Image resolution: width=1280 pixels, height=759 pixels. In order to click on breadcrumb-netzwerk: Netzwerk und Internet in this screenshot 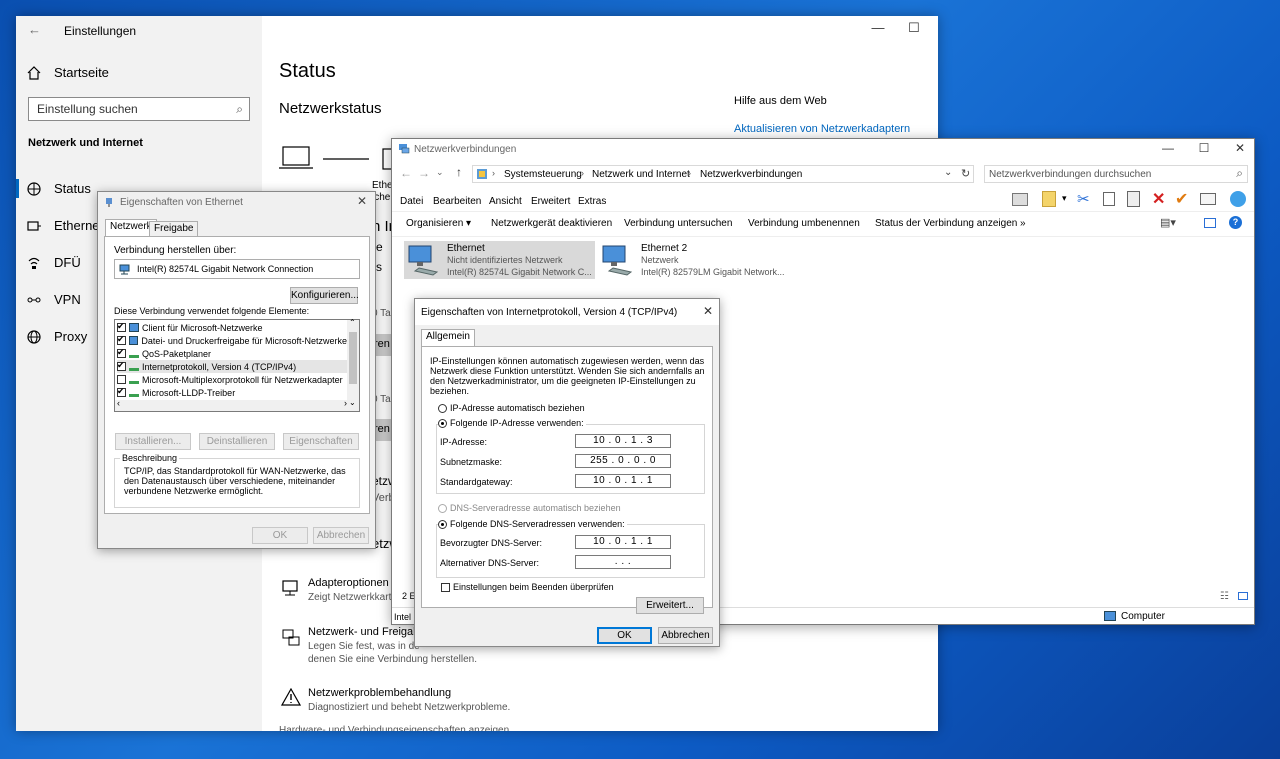, I will do `click(641, 174)`.